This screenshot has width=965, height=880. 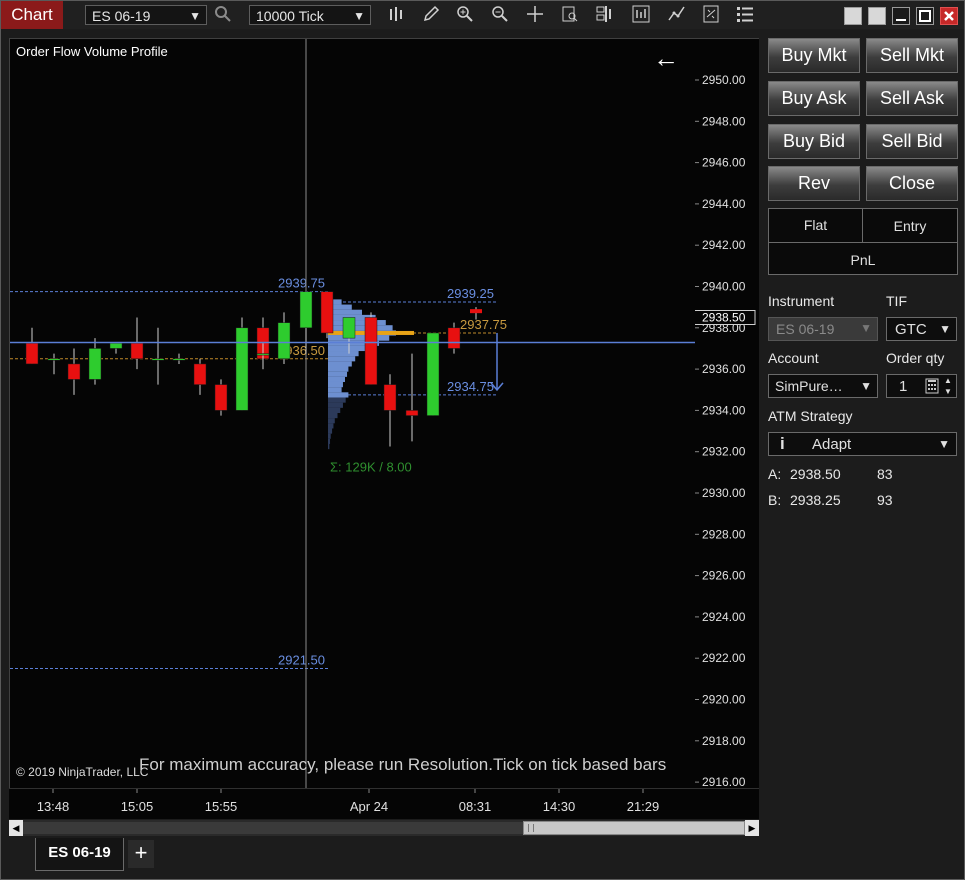 What do you see at coordinates (949, 16) in the screenshot?
I see `close-window-button` at bounding box center [949, 16].